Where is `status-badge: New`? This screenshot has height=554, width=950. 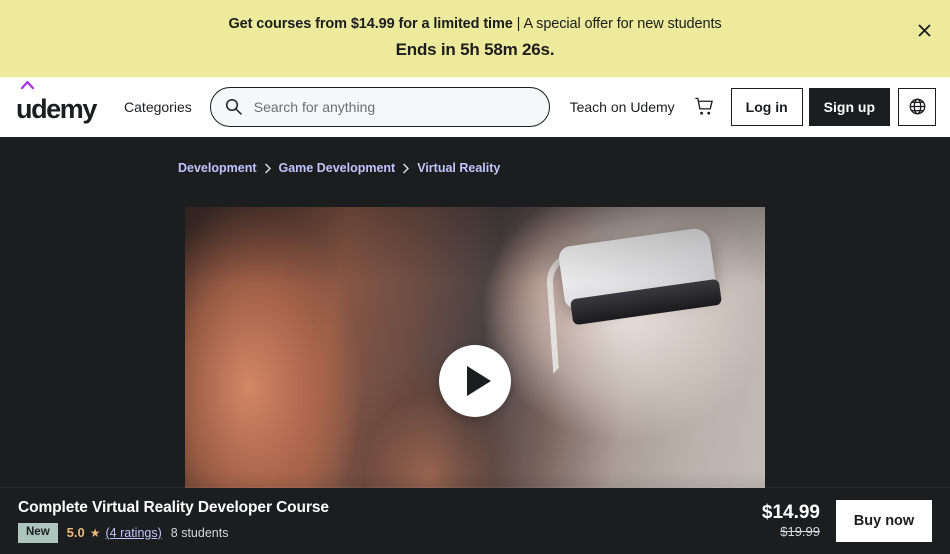
status-badge: New is located at coordinates (38, 533).